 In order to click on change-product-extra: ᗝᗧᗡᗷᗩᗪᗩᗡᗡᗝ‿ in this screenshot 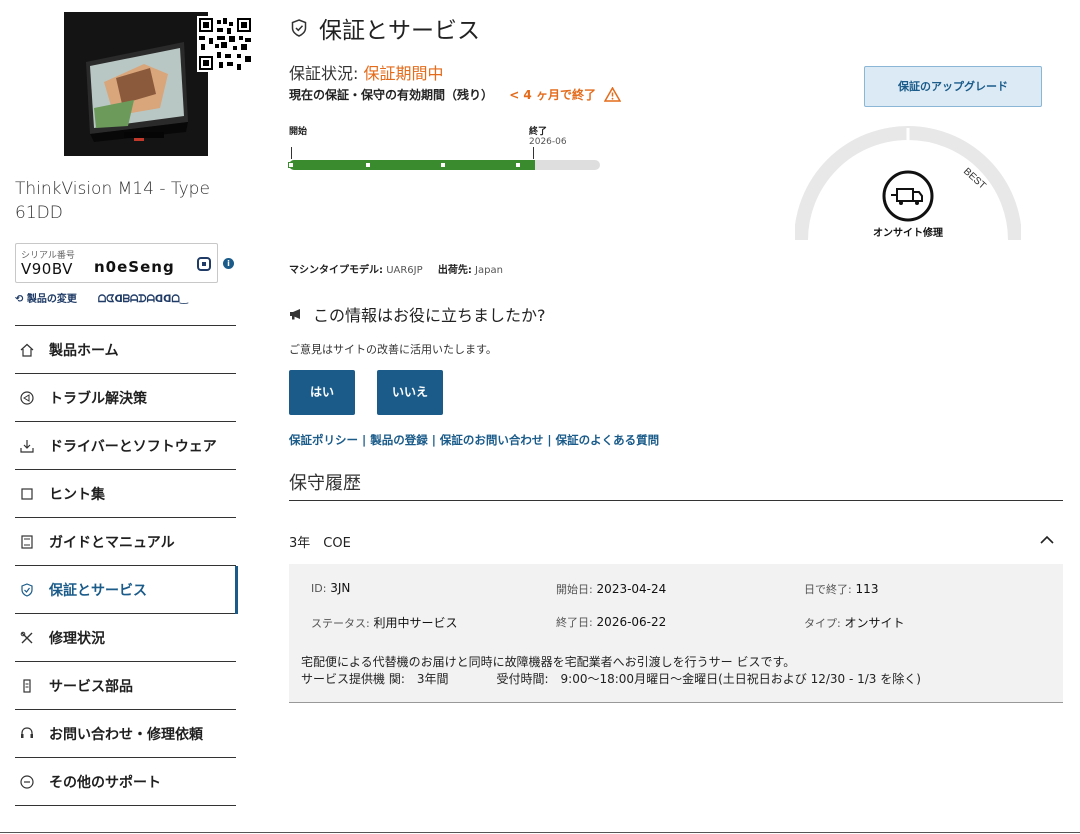, I will do `click(143, 299)`.